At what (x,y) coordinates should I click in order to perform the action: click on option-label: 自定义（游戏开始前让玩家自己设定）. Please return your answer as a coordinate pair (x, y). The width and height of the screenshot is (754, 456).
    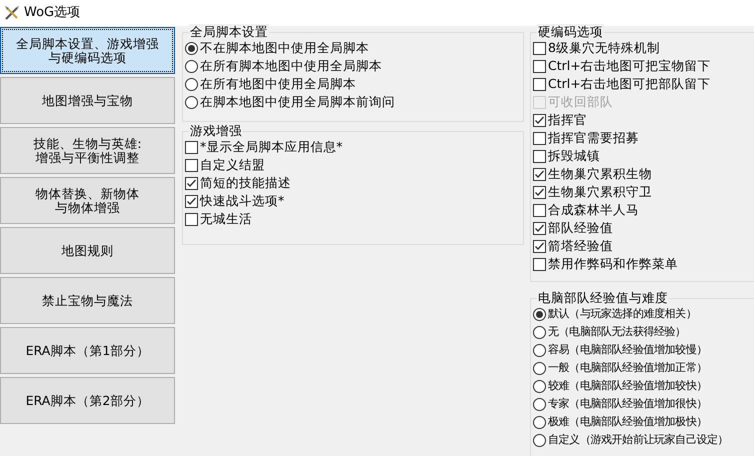
    Looking at the image, I should click on (638, 440).